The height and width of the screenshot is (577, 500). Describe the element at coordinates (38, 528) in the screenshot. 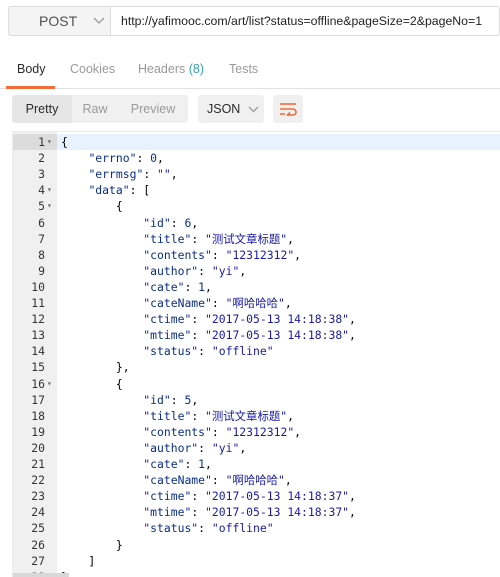

I see `line-number: 25` at that location.